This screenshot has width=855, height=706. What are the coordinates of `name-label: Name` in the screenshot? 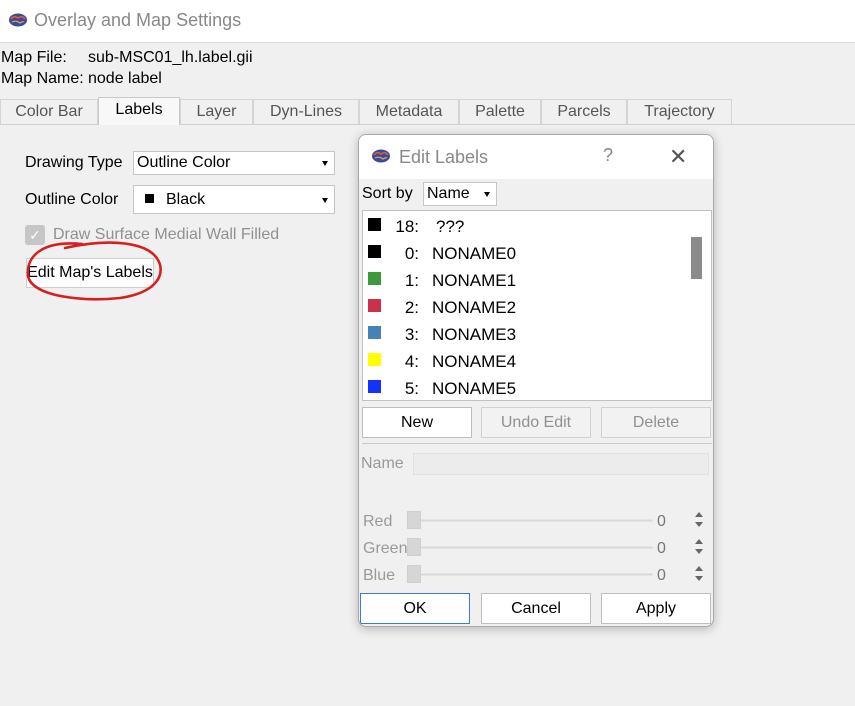 It's located at (382, 463).